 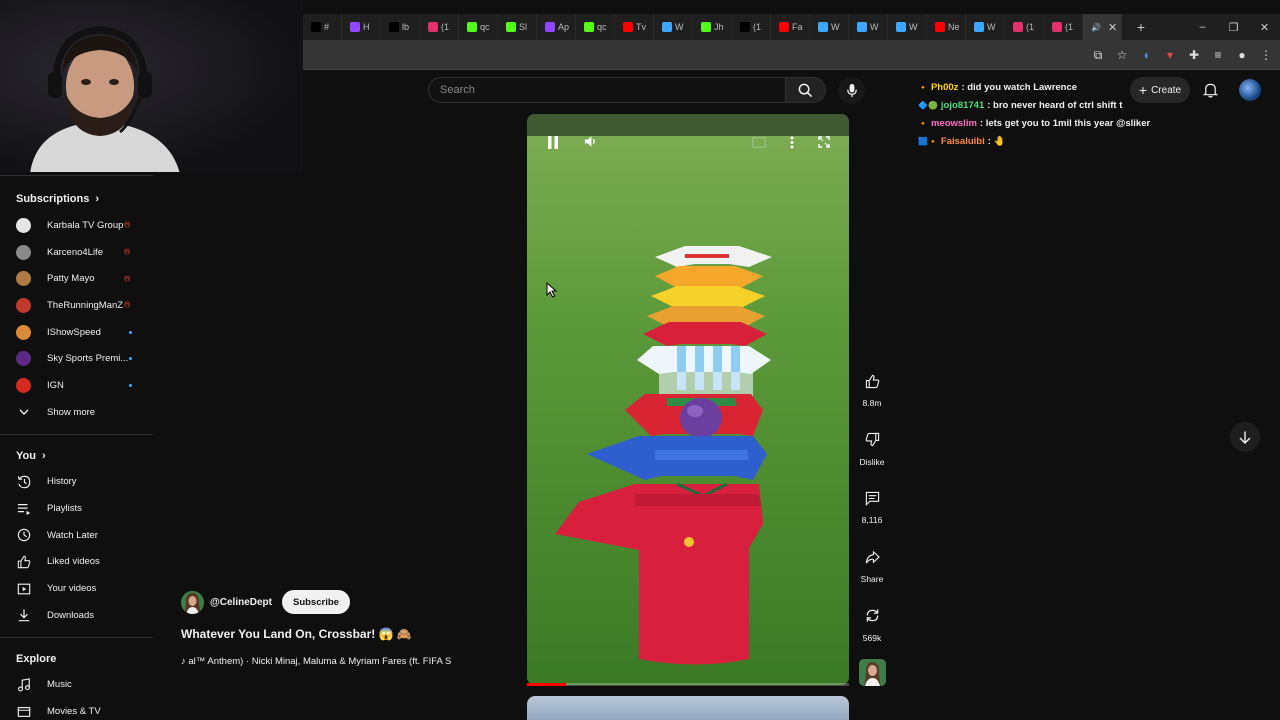 I want to click on sidebar-item-label: Movies & TV, so click(x=74, y=712).